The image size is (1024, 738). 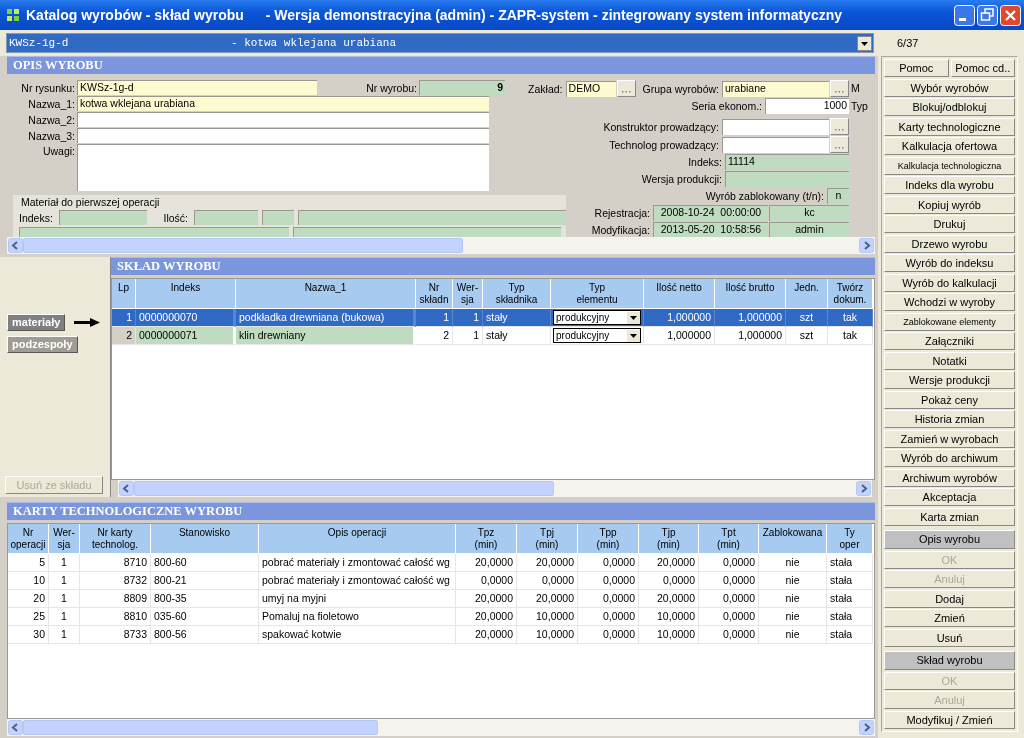 What do you see at coordinates (949, 282) in the screenshot?
I see `toolbar-button: Wyrób do kalkulacji` at bounding box center [949, 282].